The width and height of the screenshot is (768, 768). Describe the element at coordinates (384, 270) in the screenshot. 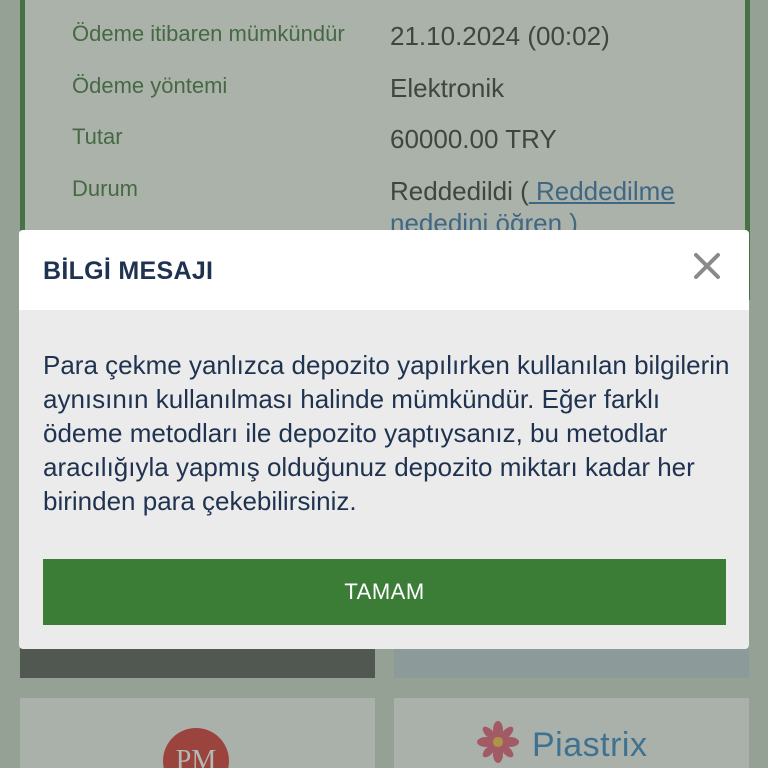

I see `dialog-header: BİLGİ MESAJI` at that location.